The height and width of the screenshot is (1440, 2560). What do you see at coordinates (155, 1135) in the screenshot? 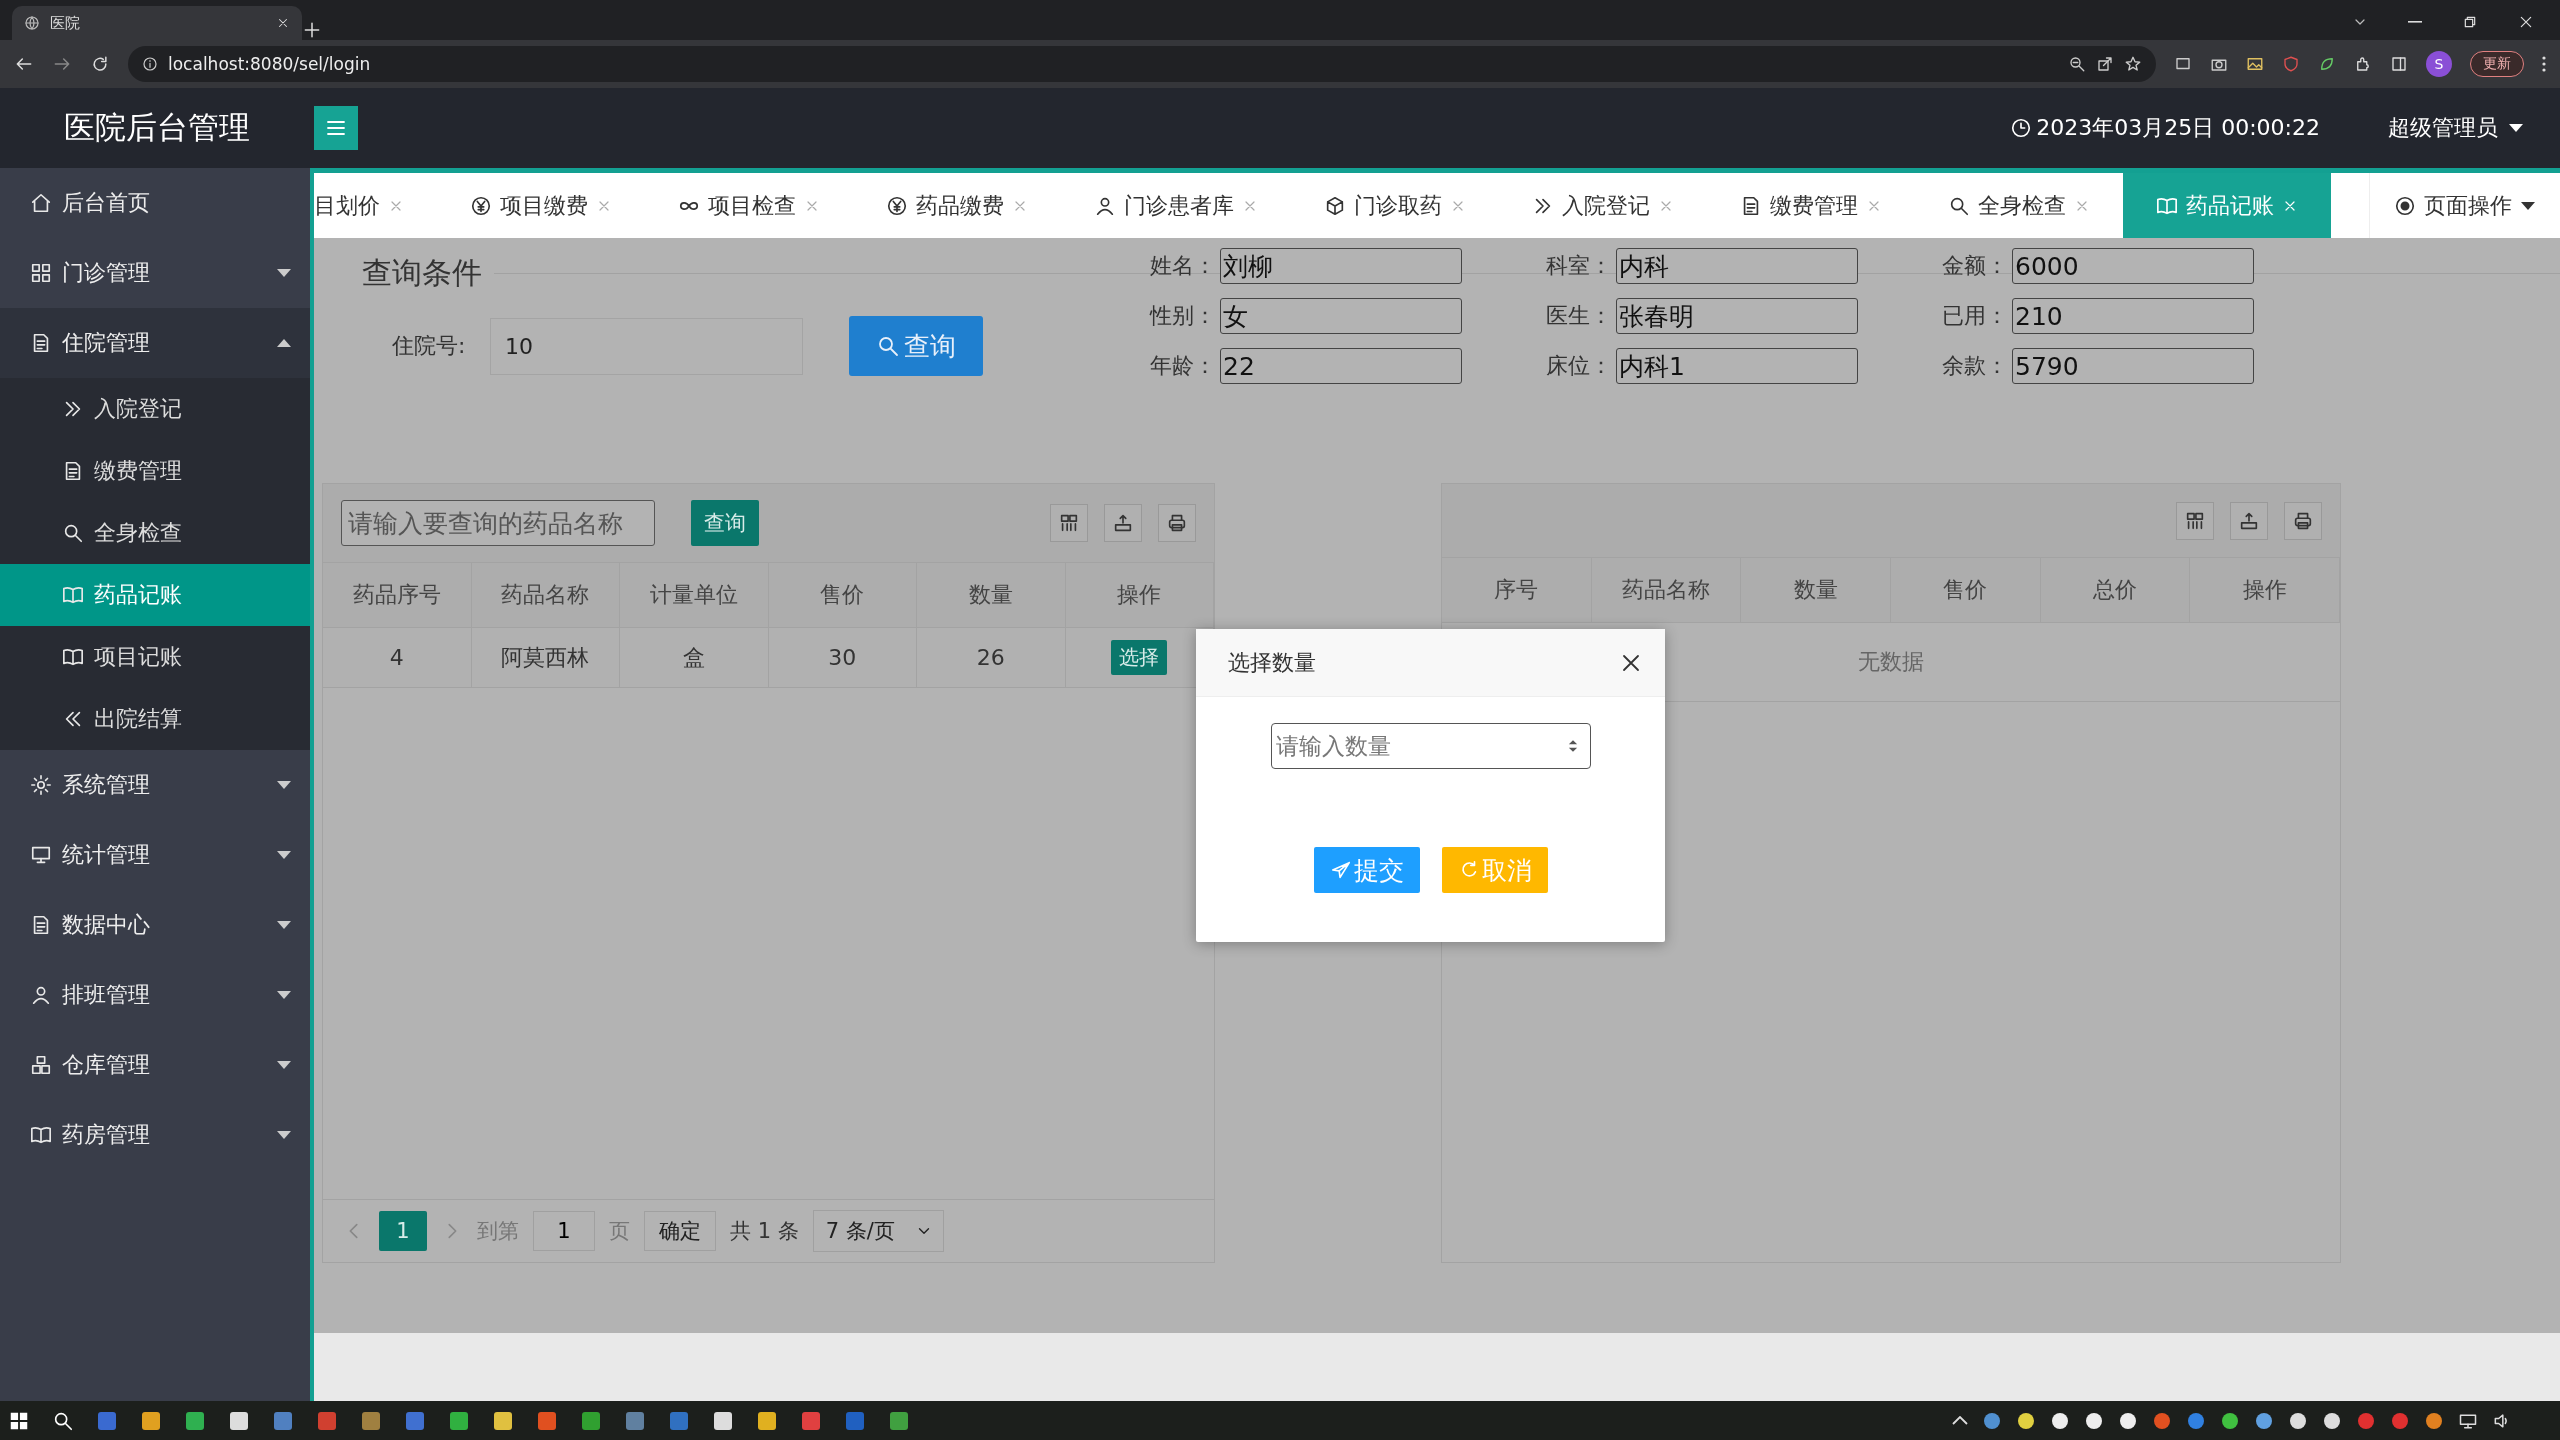
I see `sidebar-item: 药房管理` at bounding box center [155, 1135].